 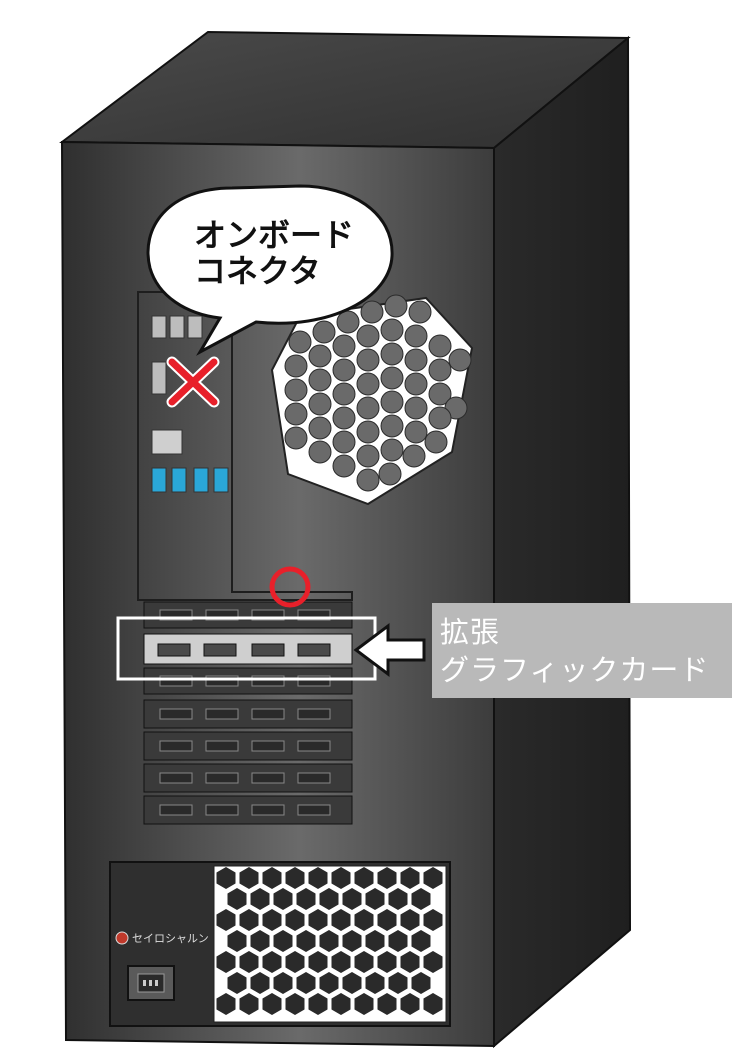 I want to click on power-socket-icon, so click(x=151, y=983).